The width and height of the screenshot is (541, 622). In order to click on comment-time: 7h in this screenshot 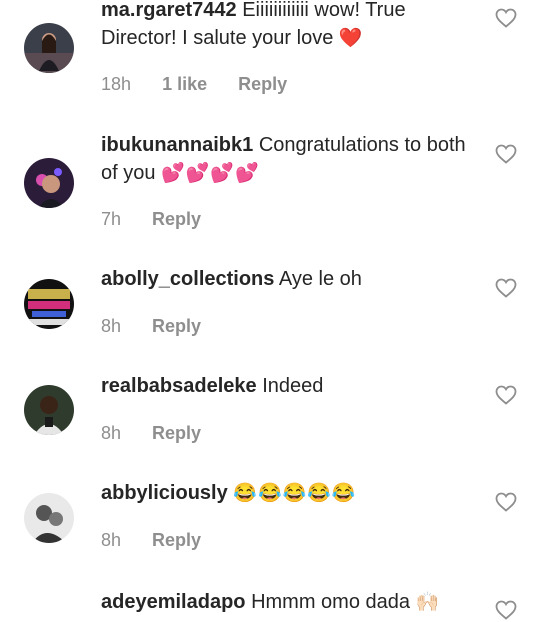, I will do `click(111, 219)`.